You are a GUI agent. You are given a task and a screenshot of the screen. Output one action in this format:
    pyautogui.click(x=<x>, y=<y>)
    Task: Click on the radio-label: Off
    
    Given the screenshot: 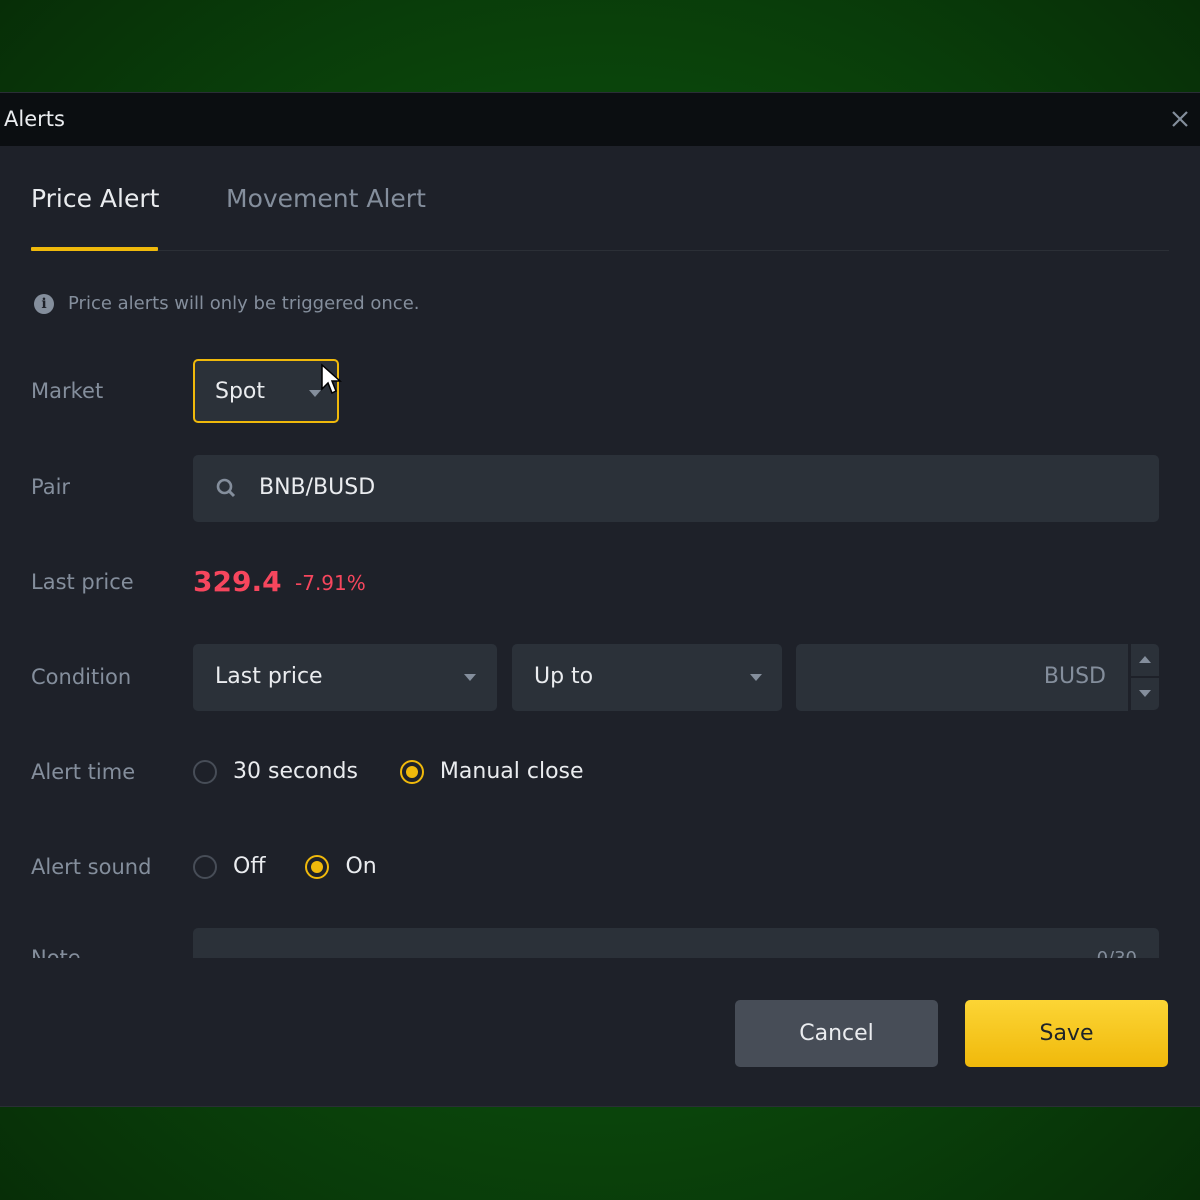 What is the action you would take?
    pyautogui.click(x=249, y=866)
    